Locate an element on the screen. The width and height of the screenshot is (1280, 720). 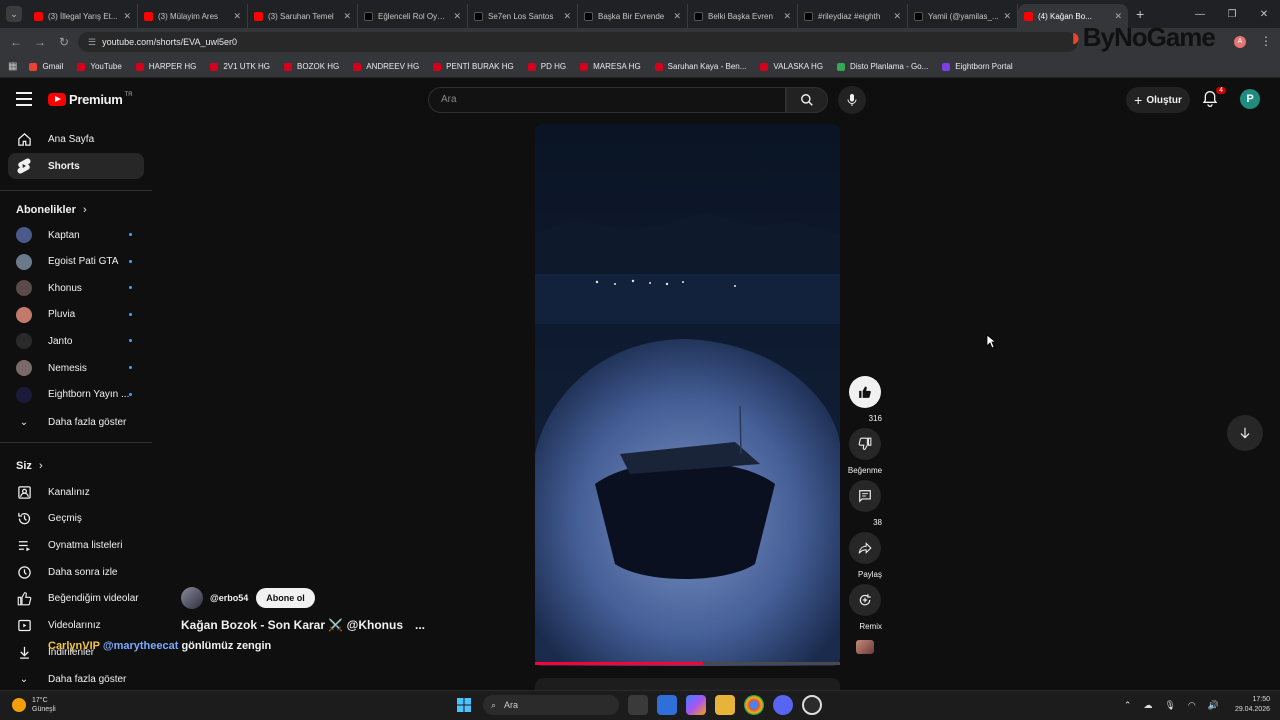
site-info-icon: ☰ is located at coordinates (92, 42).